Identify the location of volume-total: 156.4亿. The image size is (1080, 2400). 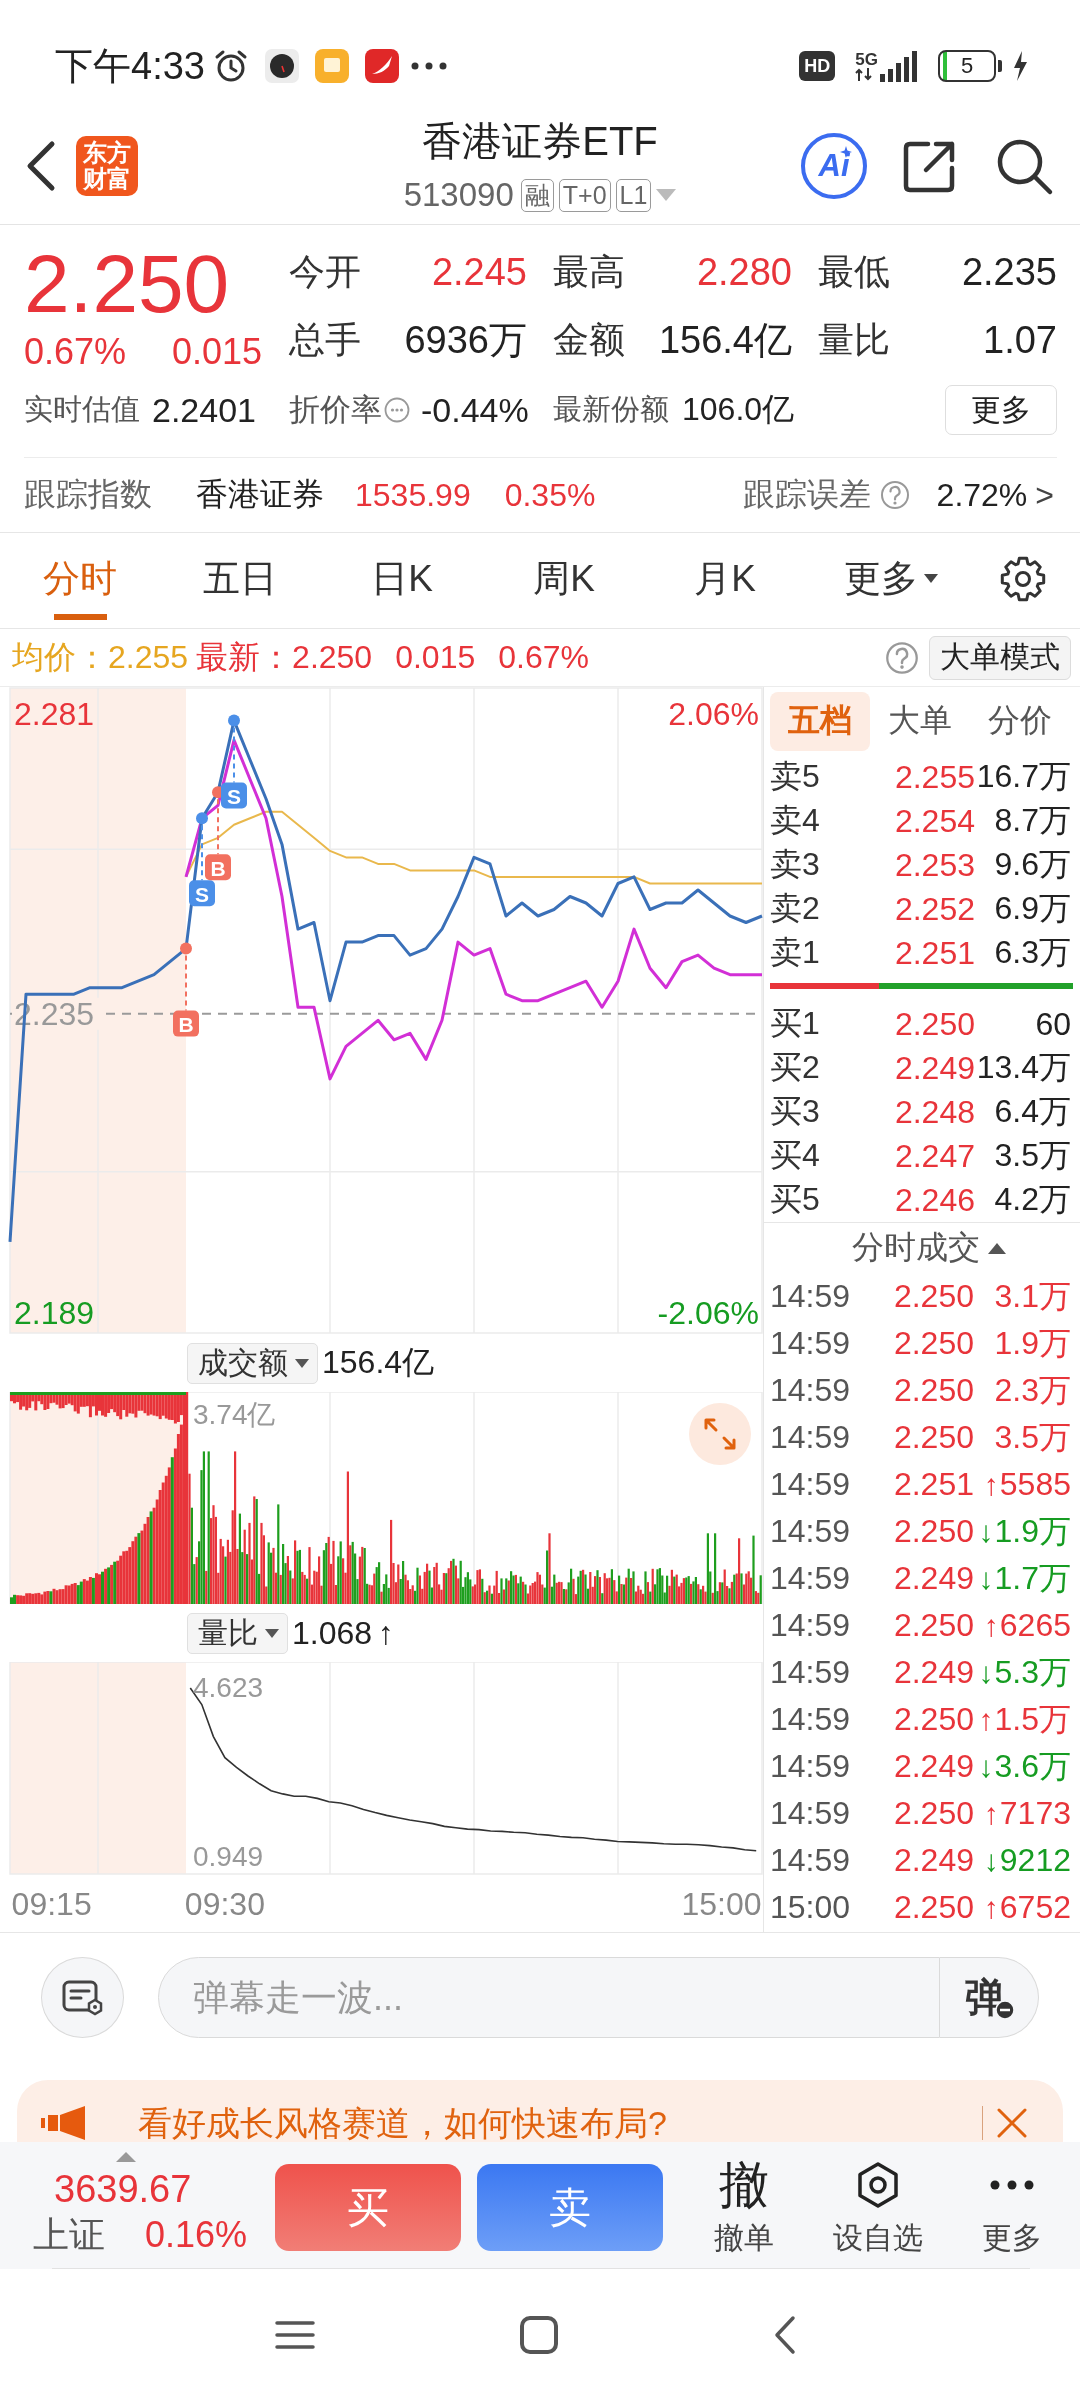
(378, 1362).